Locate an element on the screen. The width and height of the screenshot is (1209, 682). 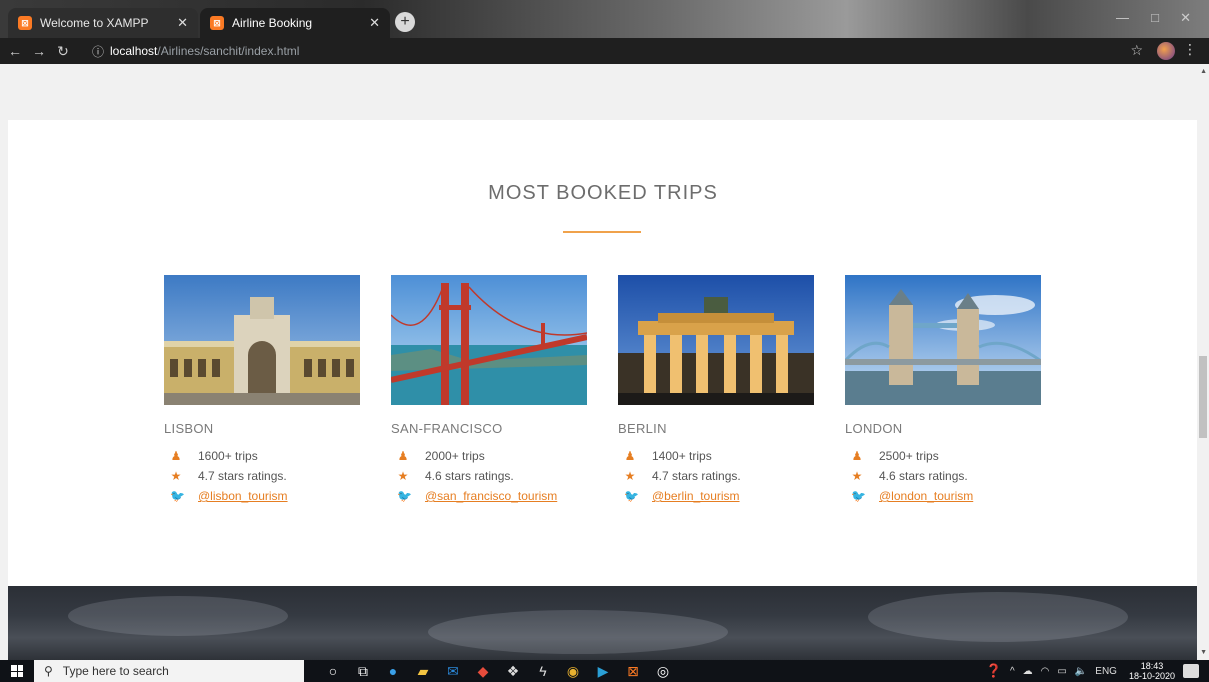
testimonials-banner is located at coordinates (603, 623).